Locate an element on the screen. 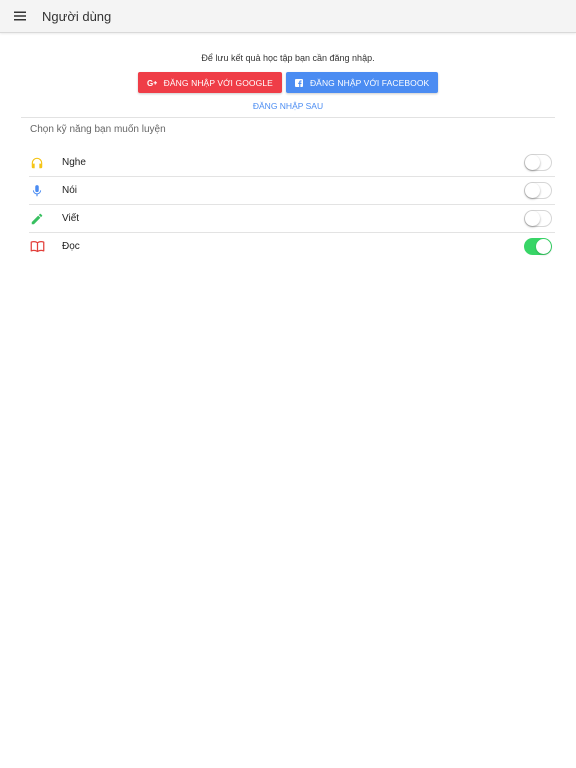 Image resolution: width=576 pixels, height=768 pixels. skill-label: Đọc is located at coordinates (71, 246).